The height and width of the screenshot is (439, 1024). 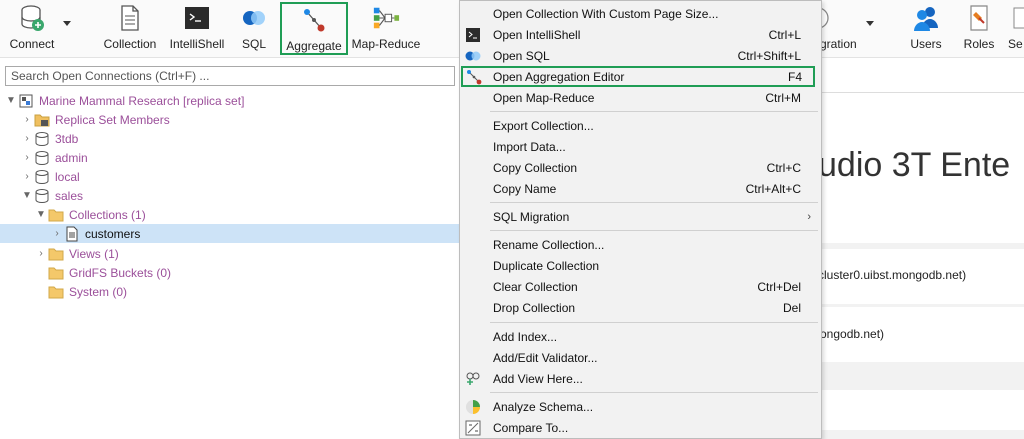 What do you see at coordinates (773, 188) in the screenshot?
I see `menu-shortcut: Ctrl+Alt+C` at bounding box center [773, 188].